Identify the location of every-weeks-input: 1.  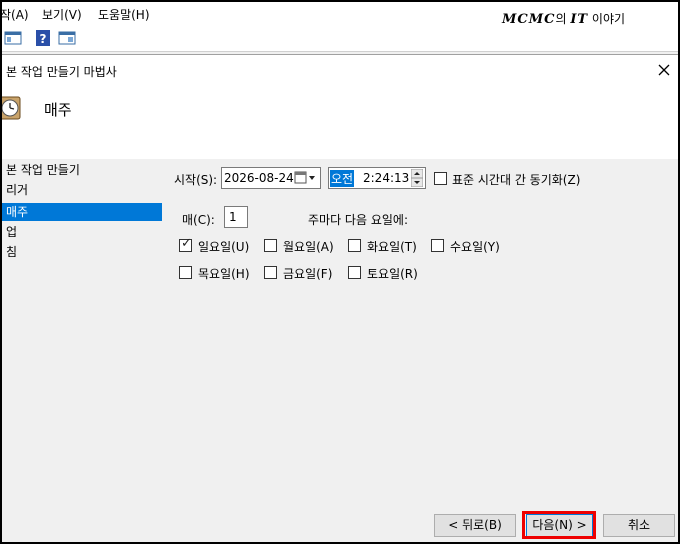
(236, 217).